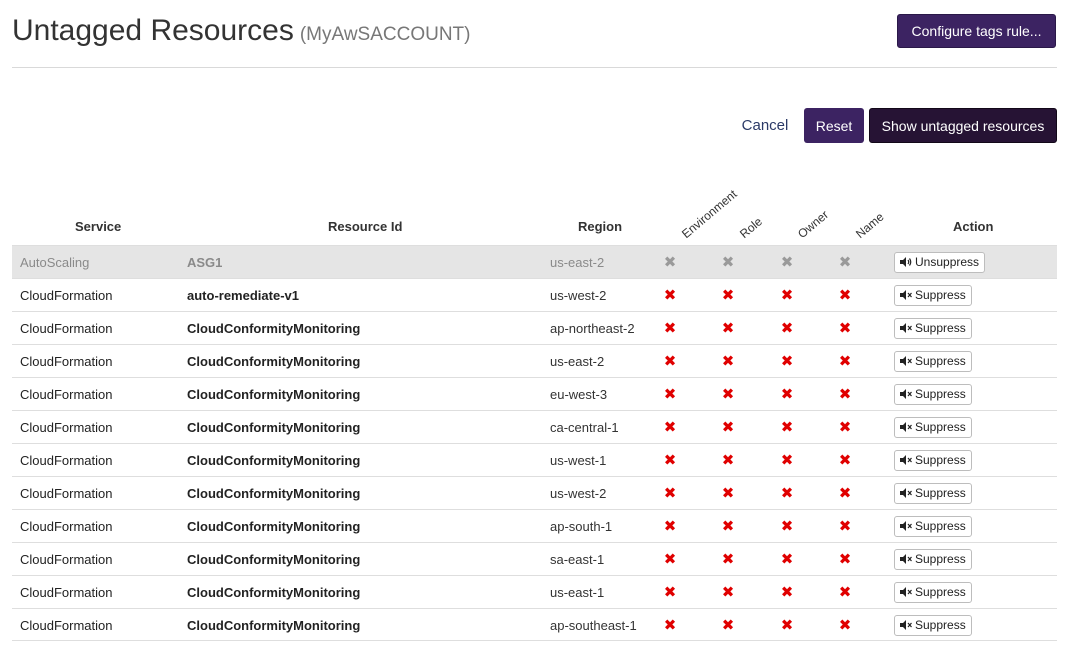 Image resolution: width=1069 pixels, height=647 pixels. I want to click on unsuppress-button: Unsuppress, so click(940, 262).